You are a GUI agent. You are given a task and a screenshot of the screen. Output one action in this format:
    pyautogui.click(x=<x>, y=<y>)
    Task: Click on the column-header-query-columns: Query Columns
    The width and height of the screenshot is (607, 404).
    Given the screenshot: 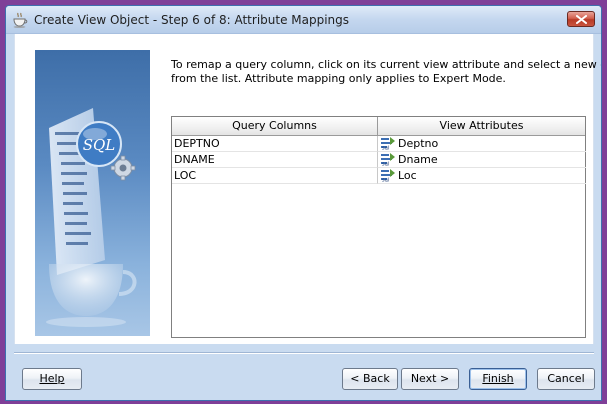 What is the action you would take?
    pyautogui.click(x=275, y=126)
    